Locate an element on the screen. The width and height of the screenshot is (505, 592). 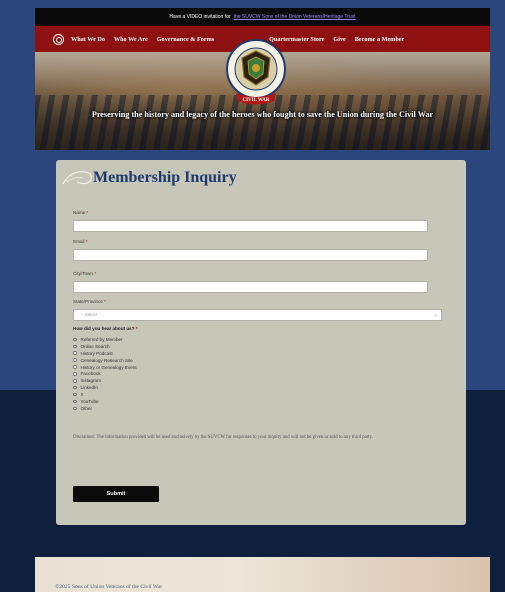
radio-option: Referred by Member is located at coordinates (105, 339).